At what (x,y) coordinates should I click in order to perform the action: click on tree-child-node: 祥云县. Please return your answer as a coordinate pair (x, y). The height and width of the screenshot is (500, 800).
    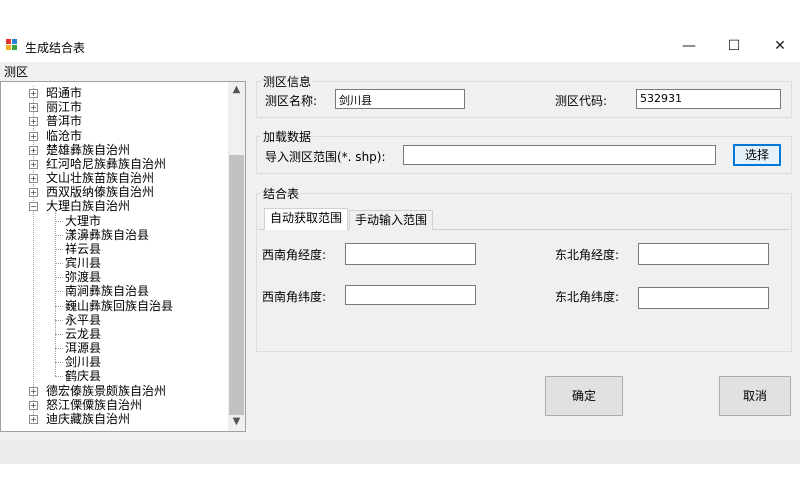
    Looking at the image, I should click on (83, 249).